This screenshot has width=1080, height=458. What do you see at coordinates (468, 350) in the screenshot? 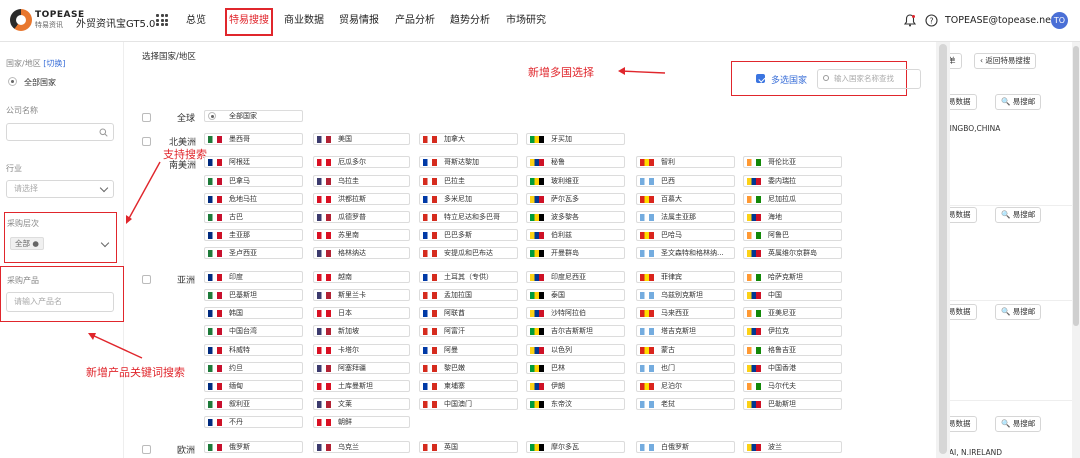
I see `country-option: 阿曼` at bounding box center [468, 350].